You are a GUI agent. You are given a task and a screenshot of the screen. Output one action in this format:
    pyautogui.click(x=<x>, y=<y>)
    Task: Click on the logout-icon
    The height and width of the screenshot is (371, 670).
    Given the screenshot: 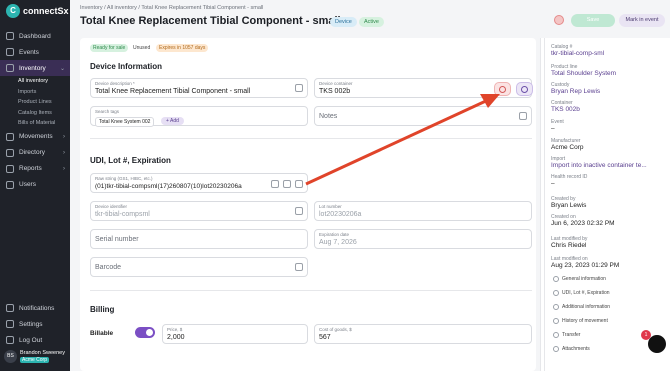 What is the action you would take?
    pyautogui.click(x=10, y=340)
    